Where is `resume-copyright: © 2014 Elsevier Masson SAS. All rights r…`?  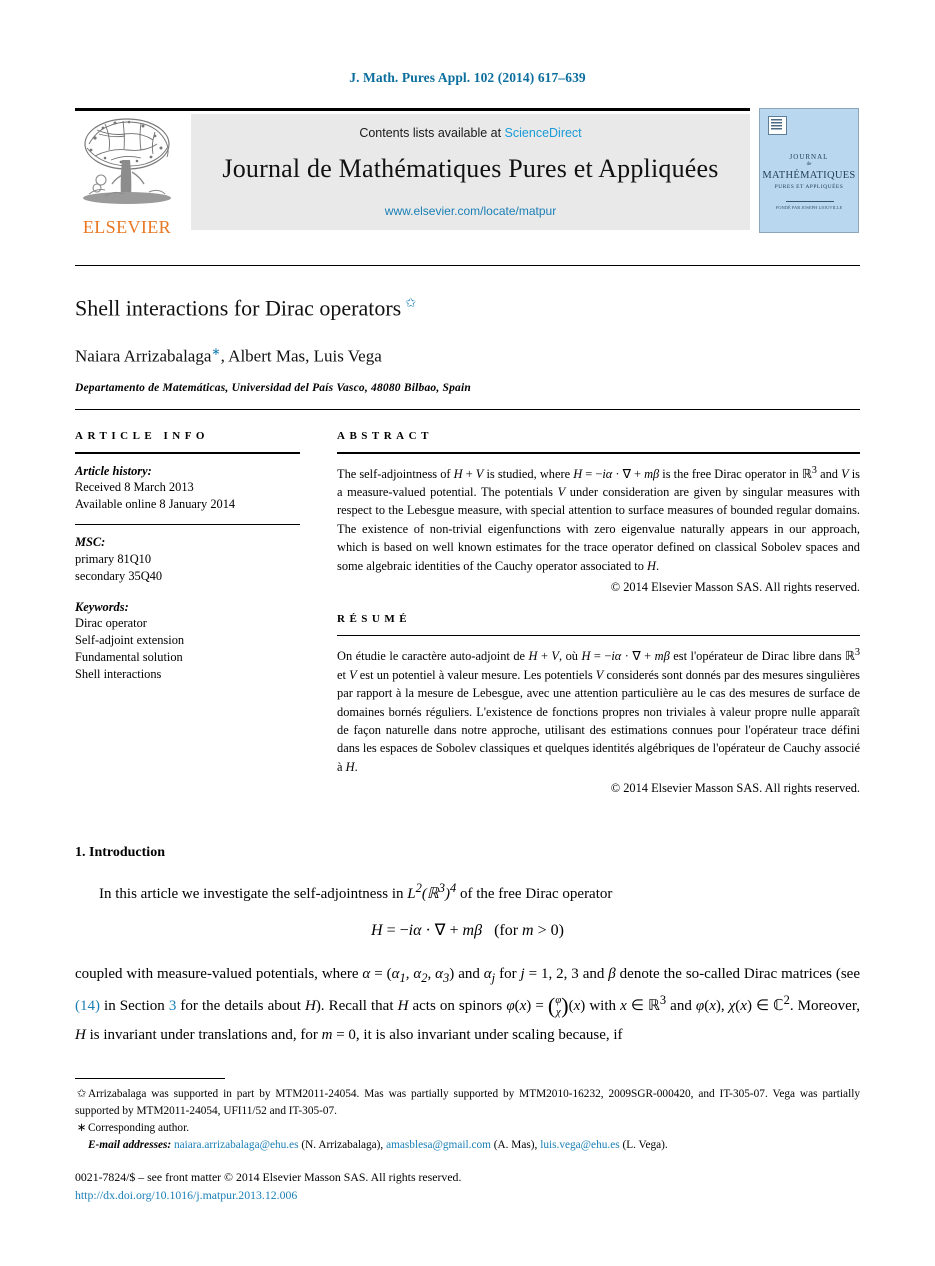
resume-copyright: © 2014 Elsevier Masson SAS. All rights r… is located at coordinates (735, 788).